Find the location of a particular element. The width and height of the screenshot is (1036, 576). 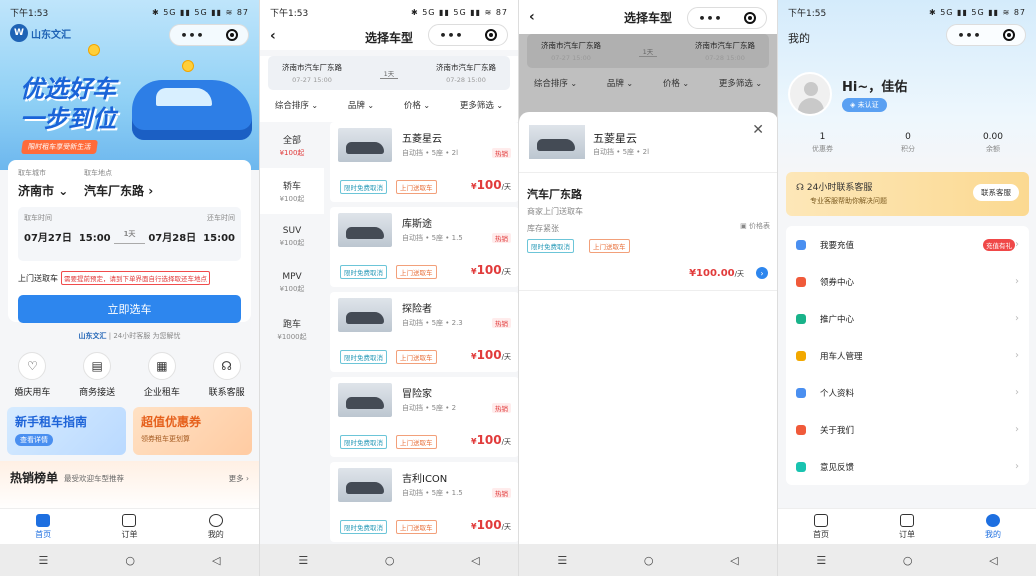

city-select: 济南市 ⌄ is located at coordinates (51, 190).